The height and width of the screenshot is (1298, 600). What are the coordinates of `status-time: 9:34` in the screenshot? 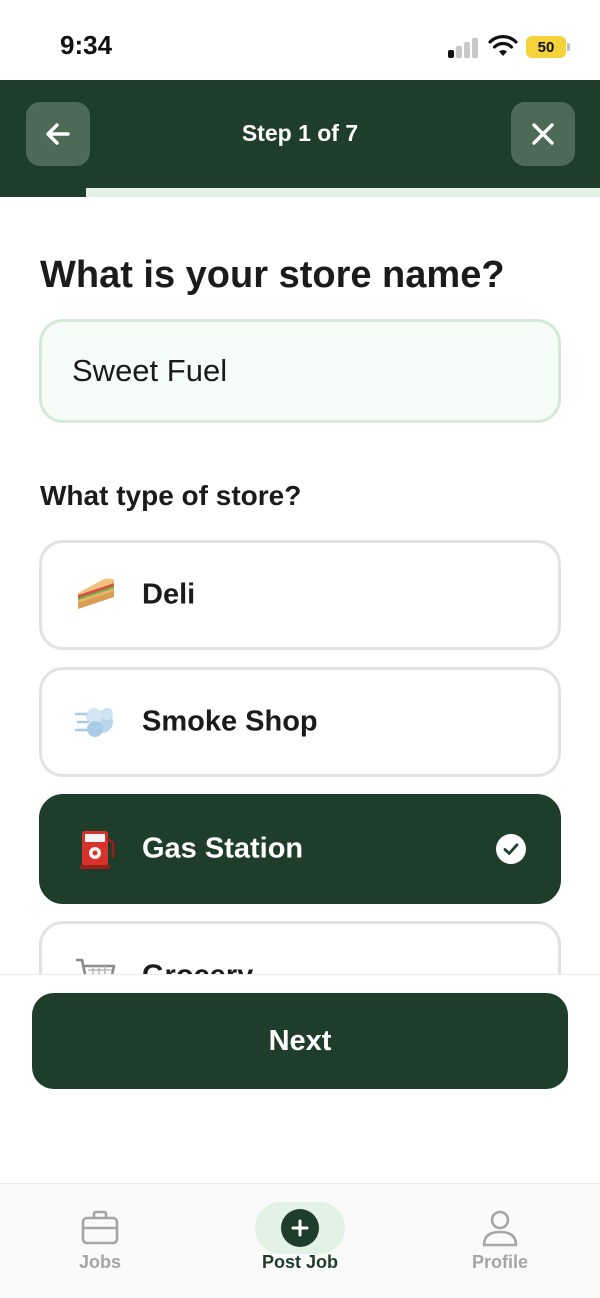 It's located at (86, 45).